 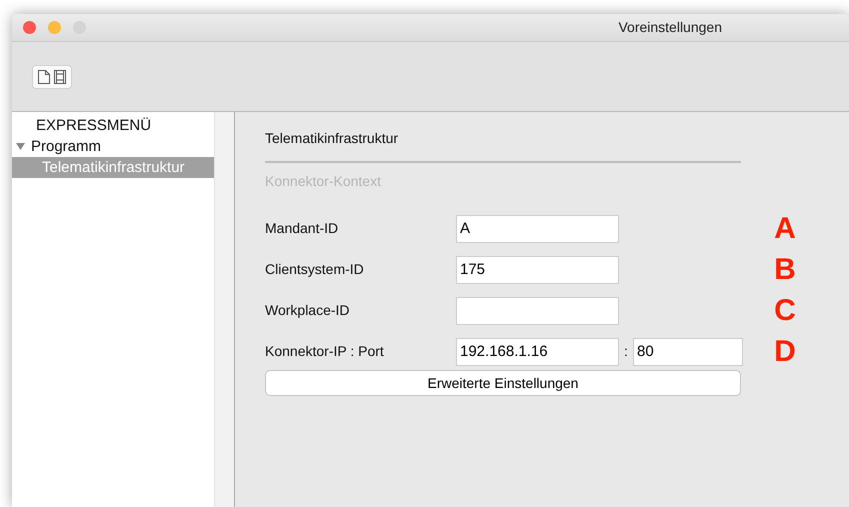 What do you see at coordinates (20, 146) in the screenshot?
I see `disclosure-icon` at bounding box center [20, 146].